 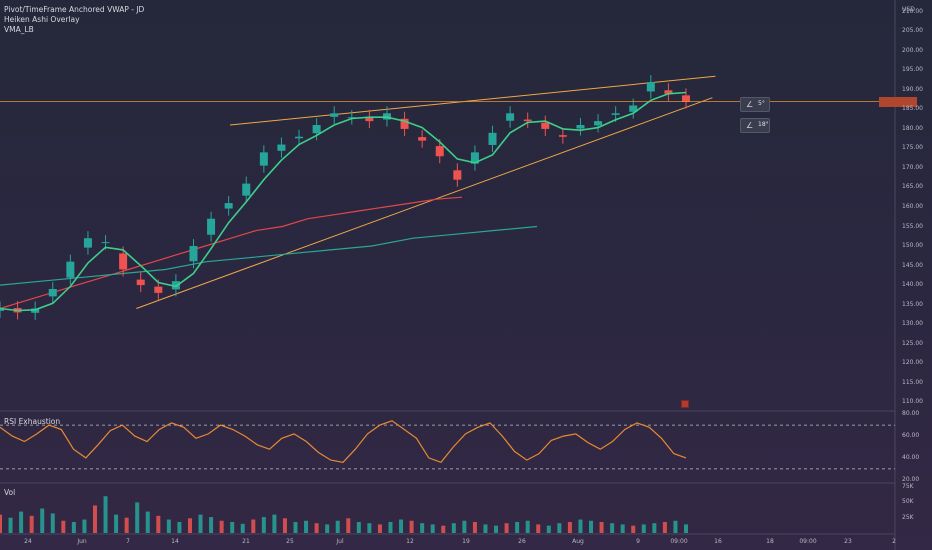 What do you see at coordinates (912, 363) in the screenshot?
I see `price-tick-label: 120.00` at bounding box center [912, 363].